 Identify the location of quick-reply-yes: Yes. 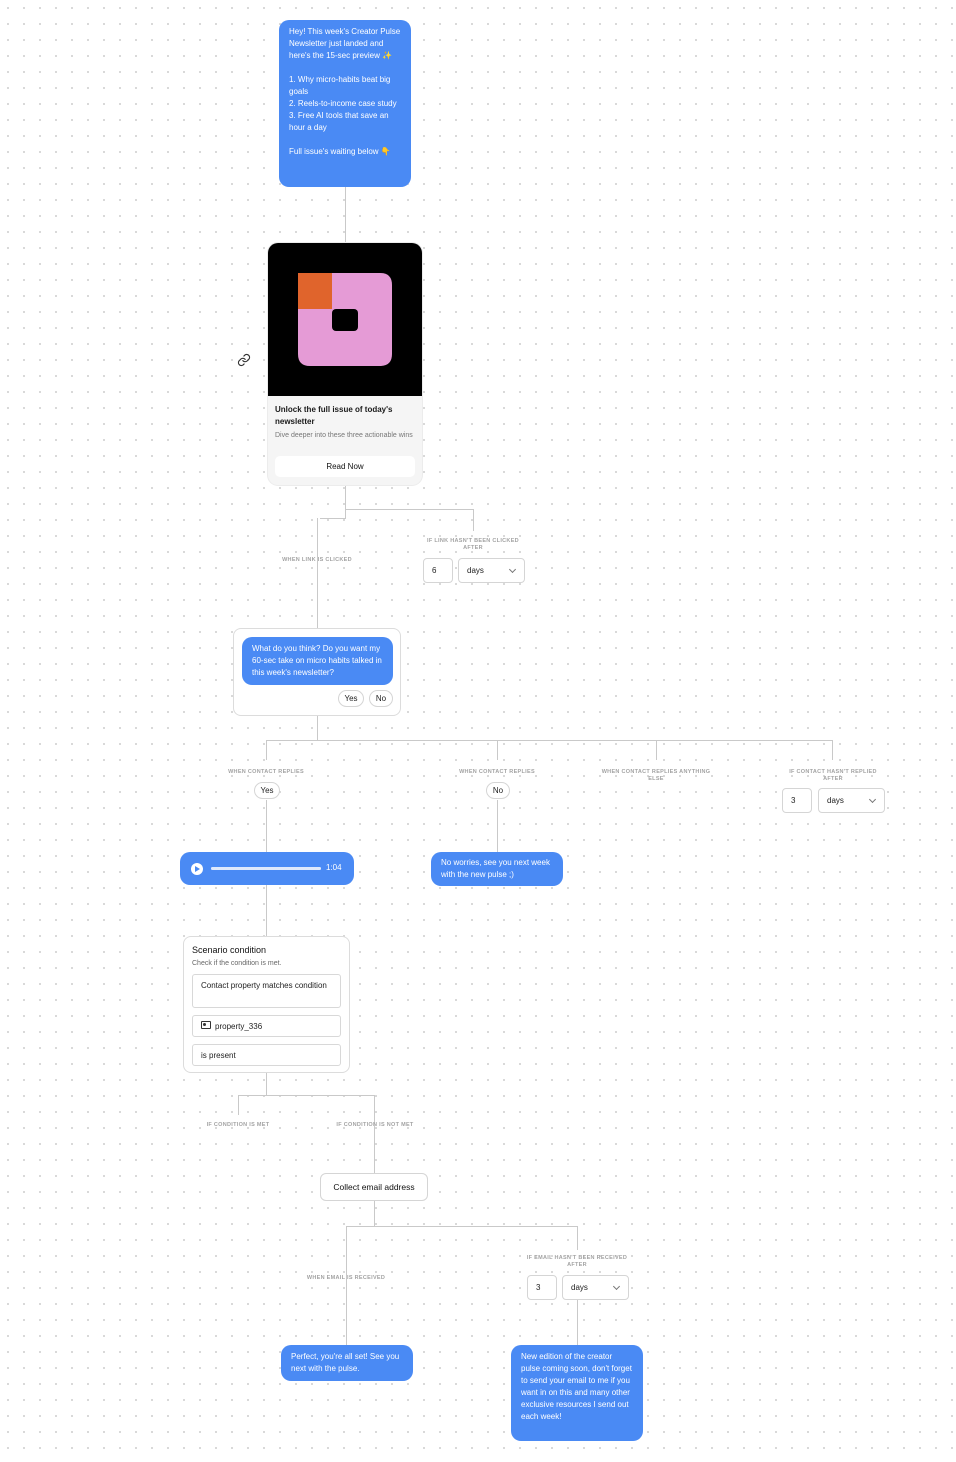
(351, 698).